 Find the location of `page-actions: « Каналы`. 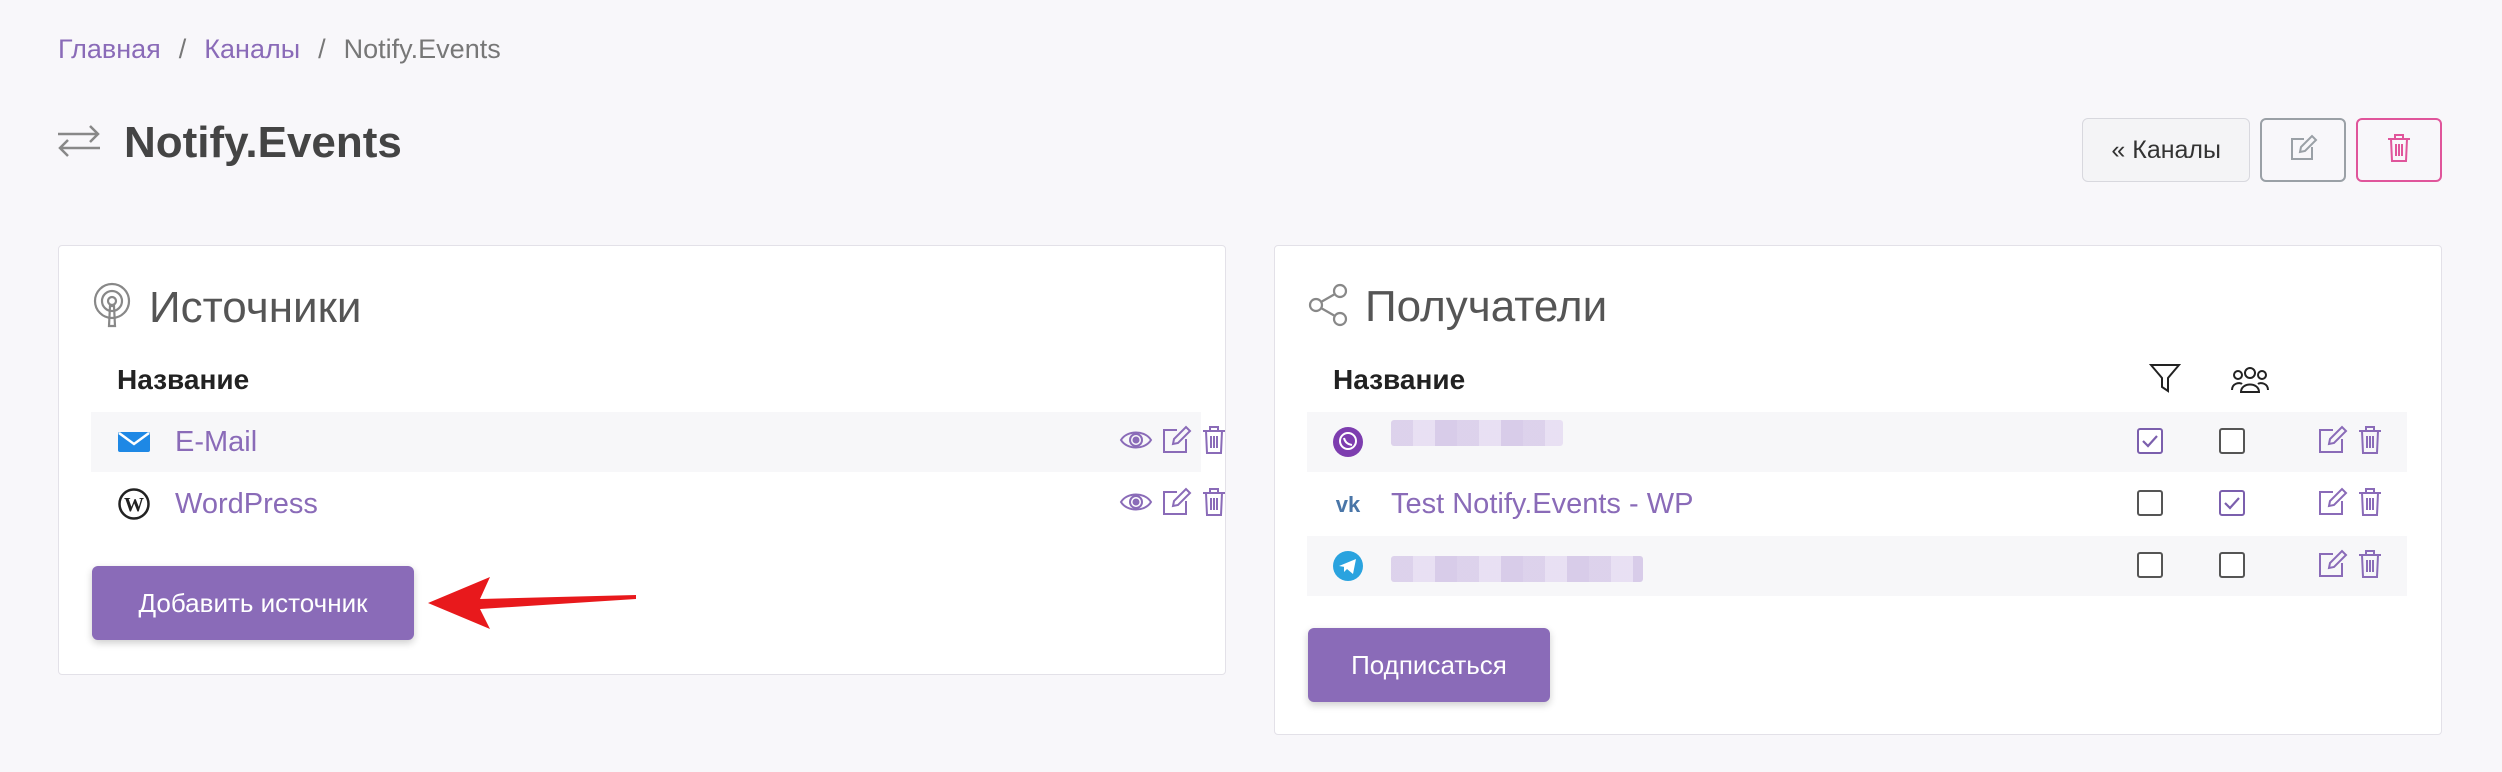

page-actions: « Каналы is located at coordinates (2262, 150).